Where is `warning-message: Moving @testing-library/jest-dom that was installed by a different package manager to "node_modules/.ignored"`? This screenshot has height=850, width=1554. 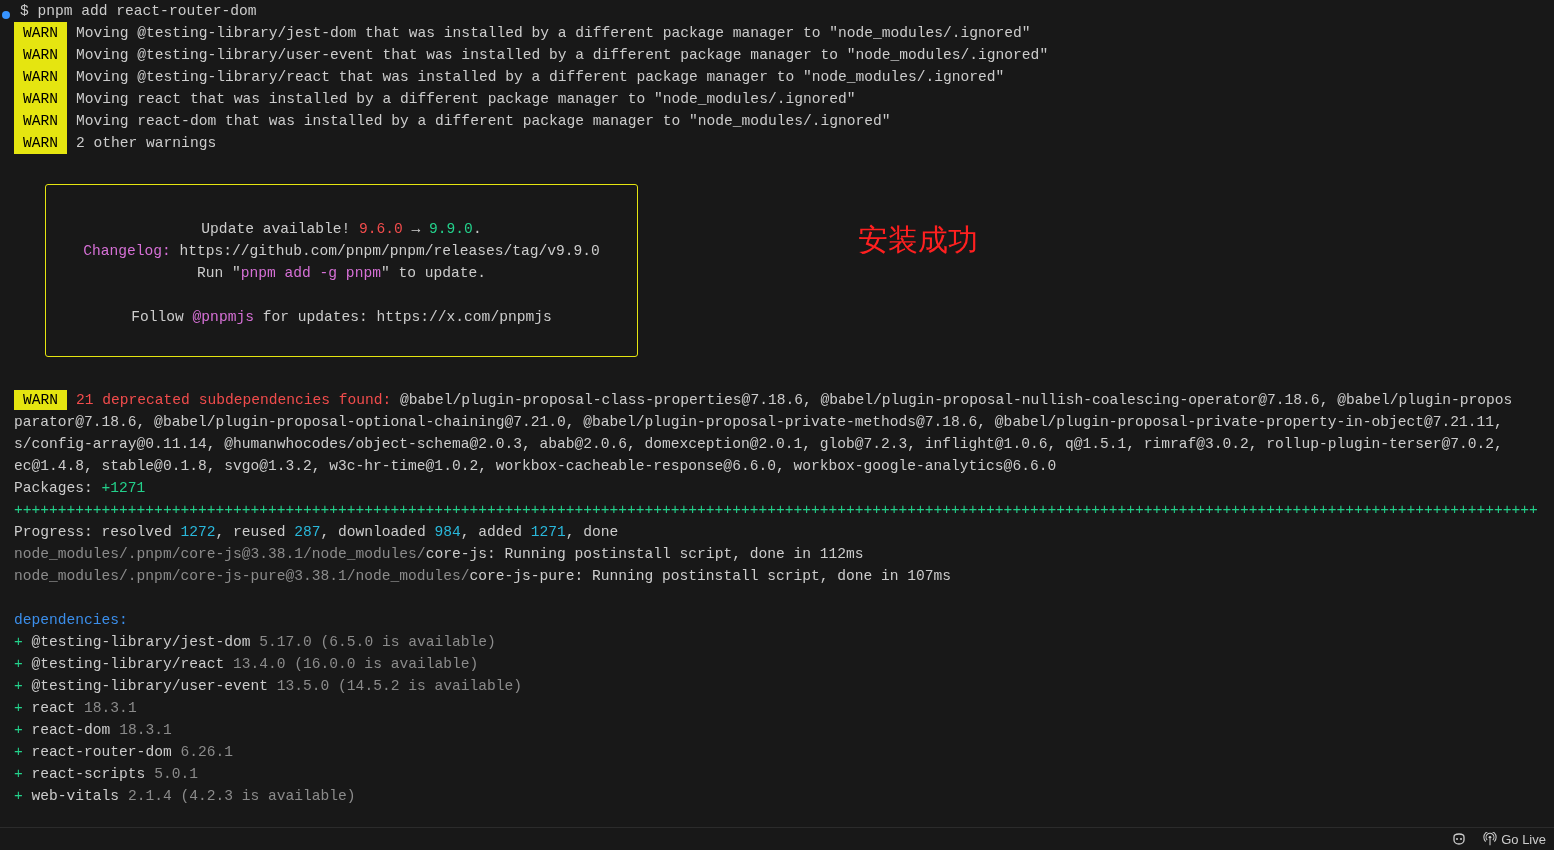 warning-message: Moving @testing-library/jest-dom that was installed by a different package manager to "node_modules/.ignored" is located at coordinates (553, 33).